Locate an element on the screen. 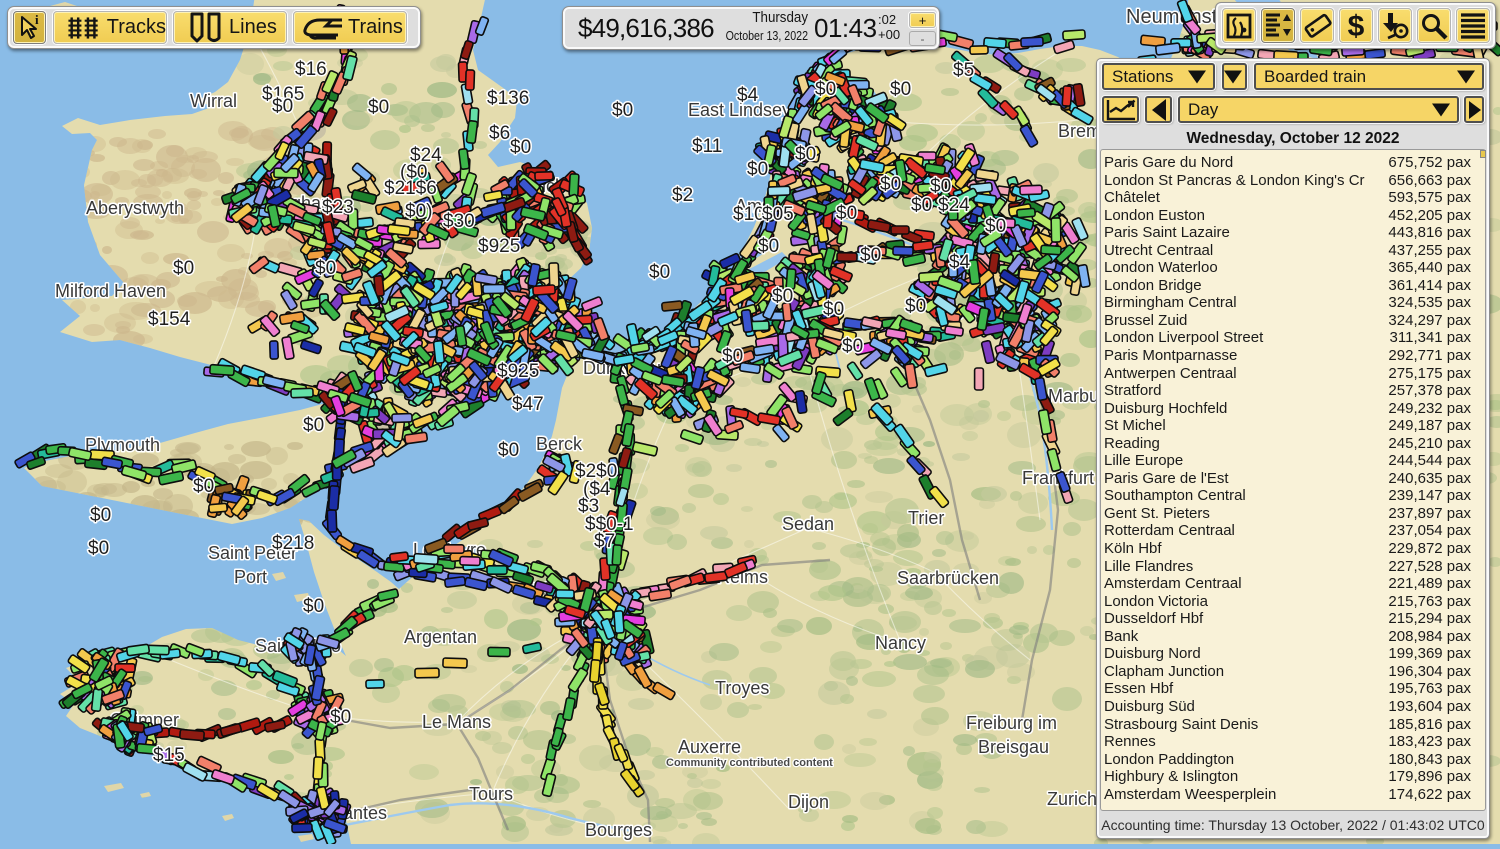  svg-text: i is located at coordinates (37, 20).